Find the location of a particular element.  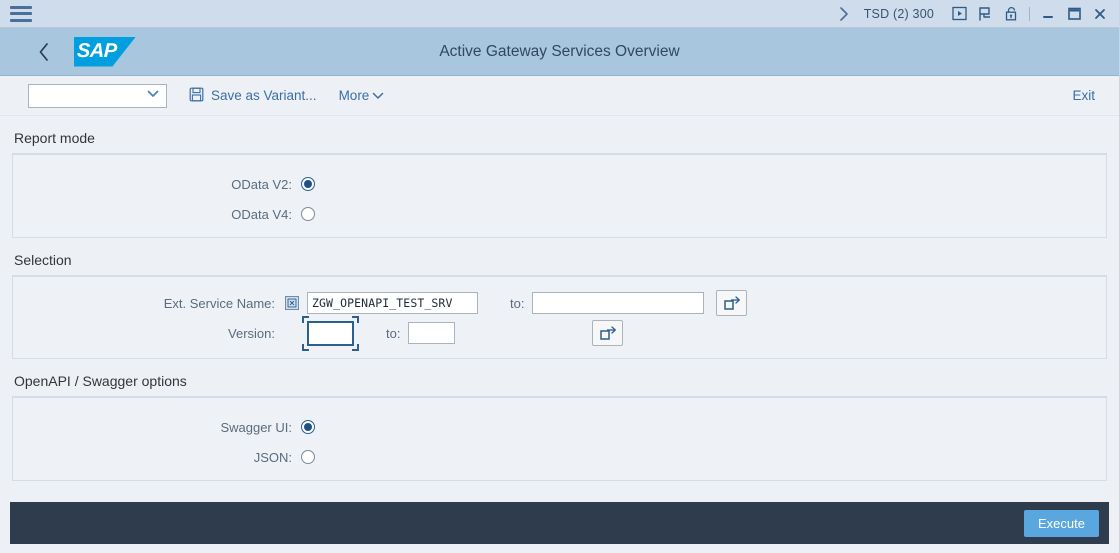

version-input-focus-wrapper is located at coordinates (330, 333).